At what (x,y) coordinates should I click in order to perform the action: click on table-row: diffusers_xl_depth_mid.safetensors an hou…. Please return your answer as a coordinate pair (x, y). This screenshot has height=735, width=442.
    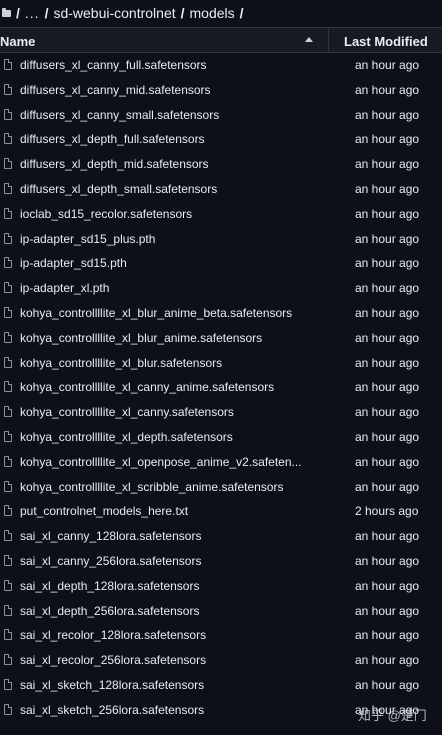
    Looking at the image, I should click on (221, 164).